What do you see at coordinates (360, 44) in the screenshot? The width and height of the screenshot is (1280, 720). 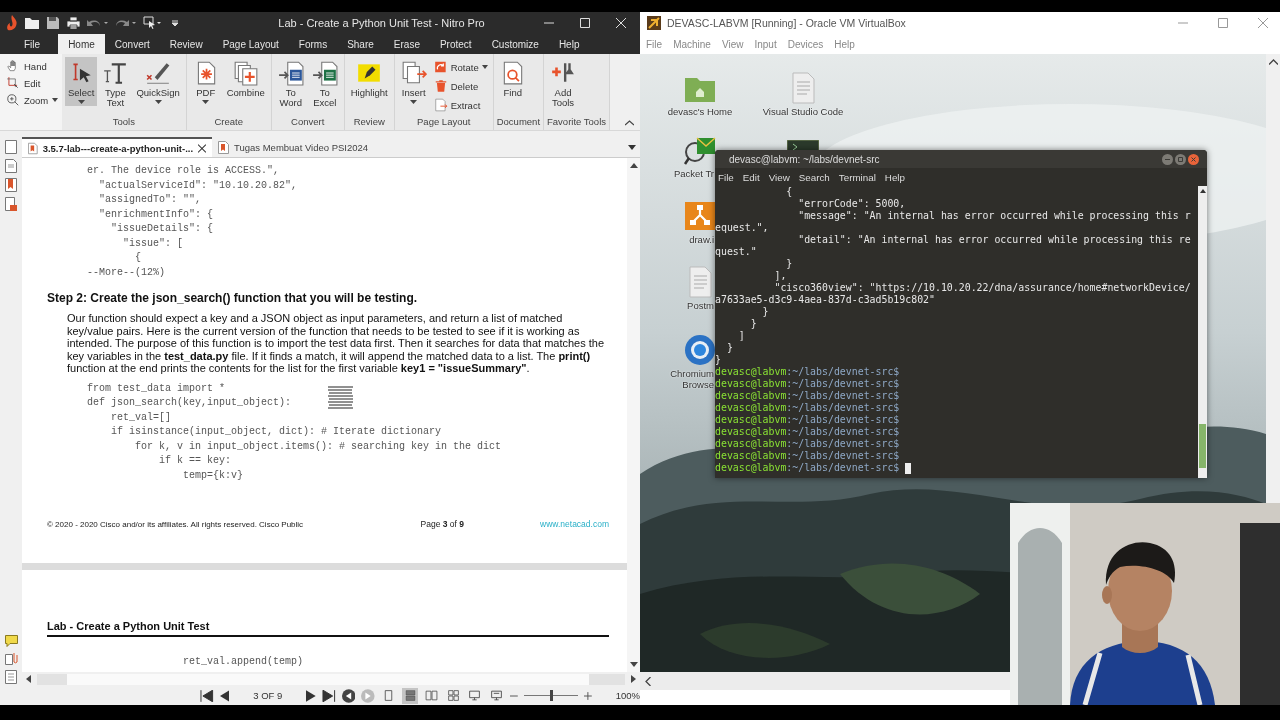 I see `menu-tab: Share` at bounding box center [360, 44].